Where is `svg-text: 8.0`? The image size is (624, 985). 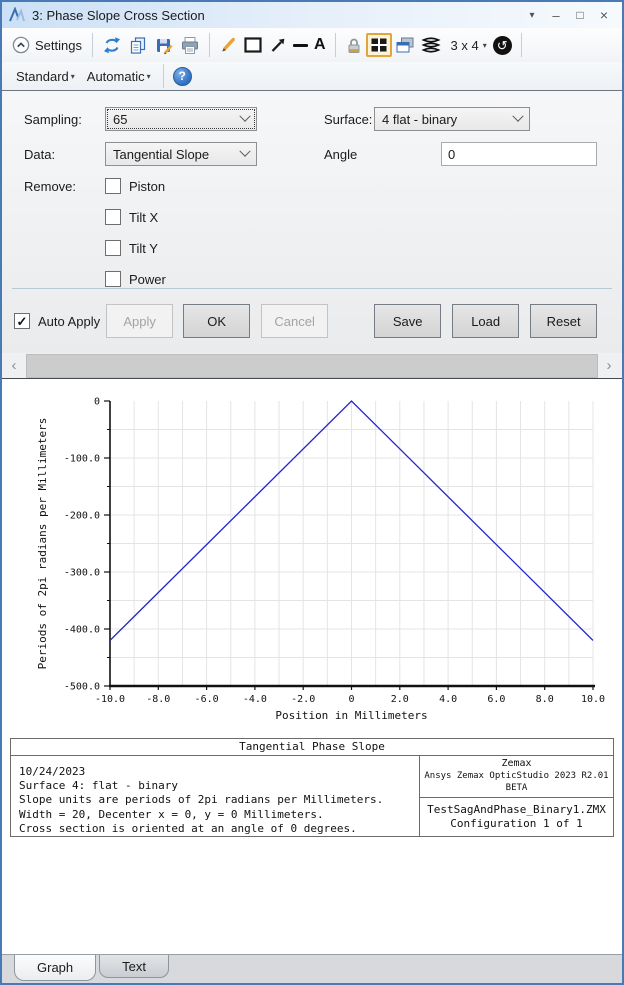 svg-text: 8.0 is located at coordinates (545, 699).